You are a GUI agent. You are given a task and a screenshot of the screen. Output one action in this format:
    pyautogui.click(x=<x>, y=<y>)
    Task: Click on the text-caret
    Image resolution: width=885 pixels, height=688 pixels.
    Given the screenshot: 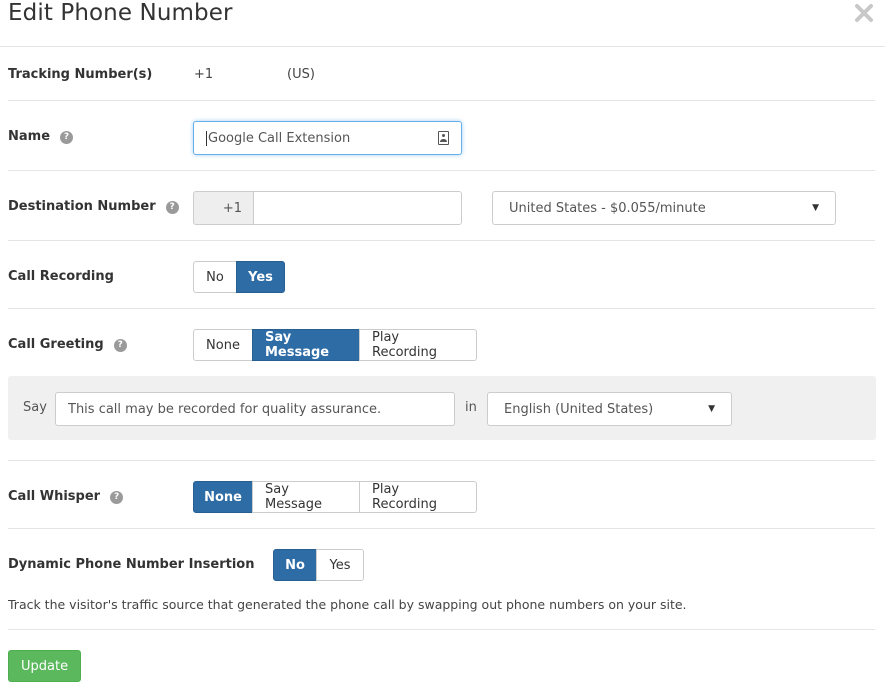 What is the action you would take?
    pyautogui.click(x=206, y=138)
    